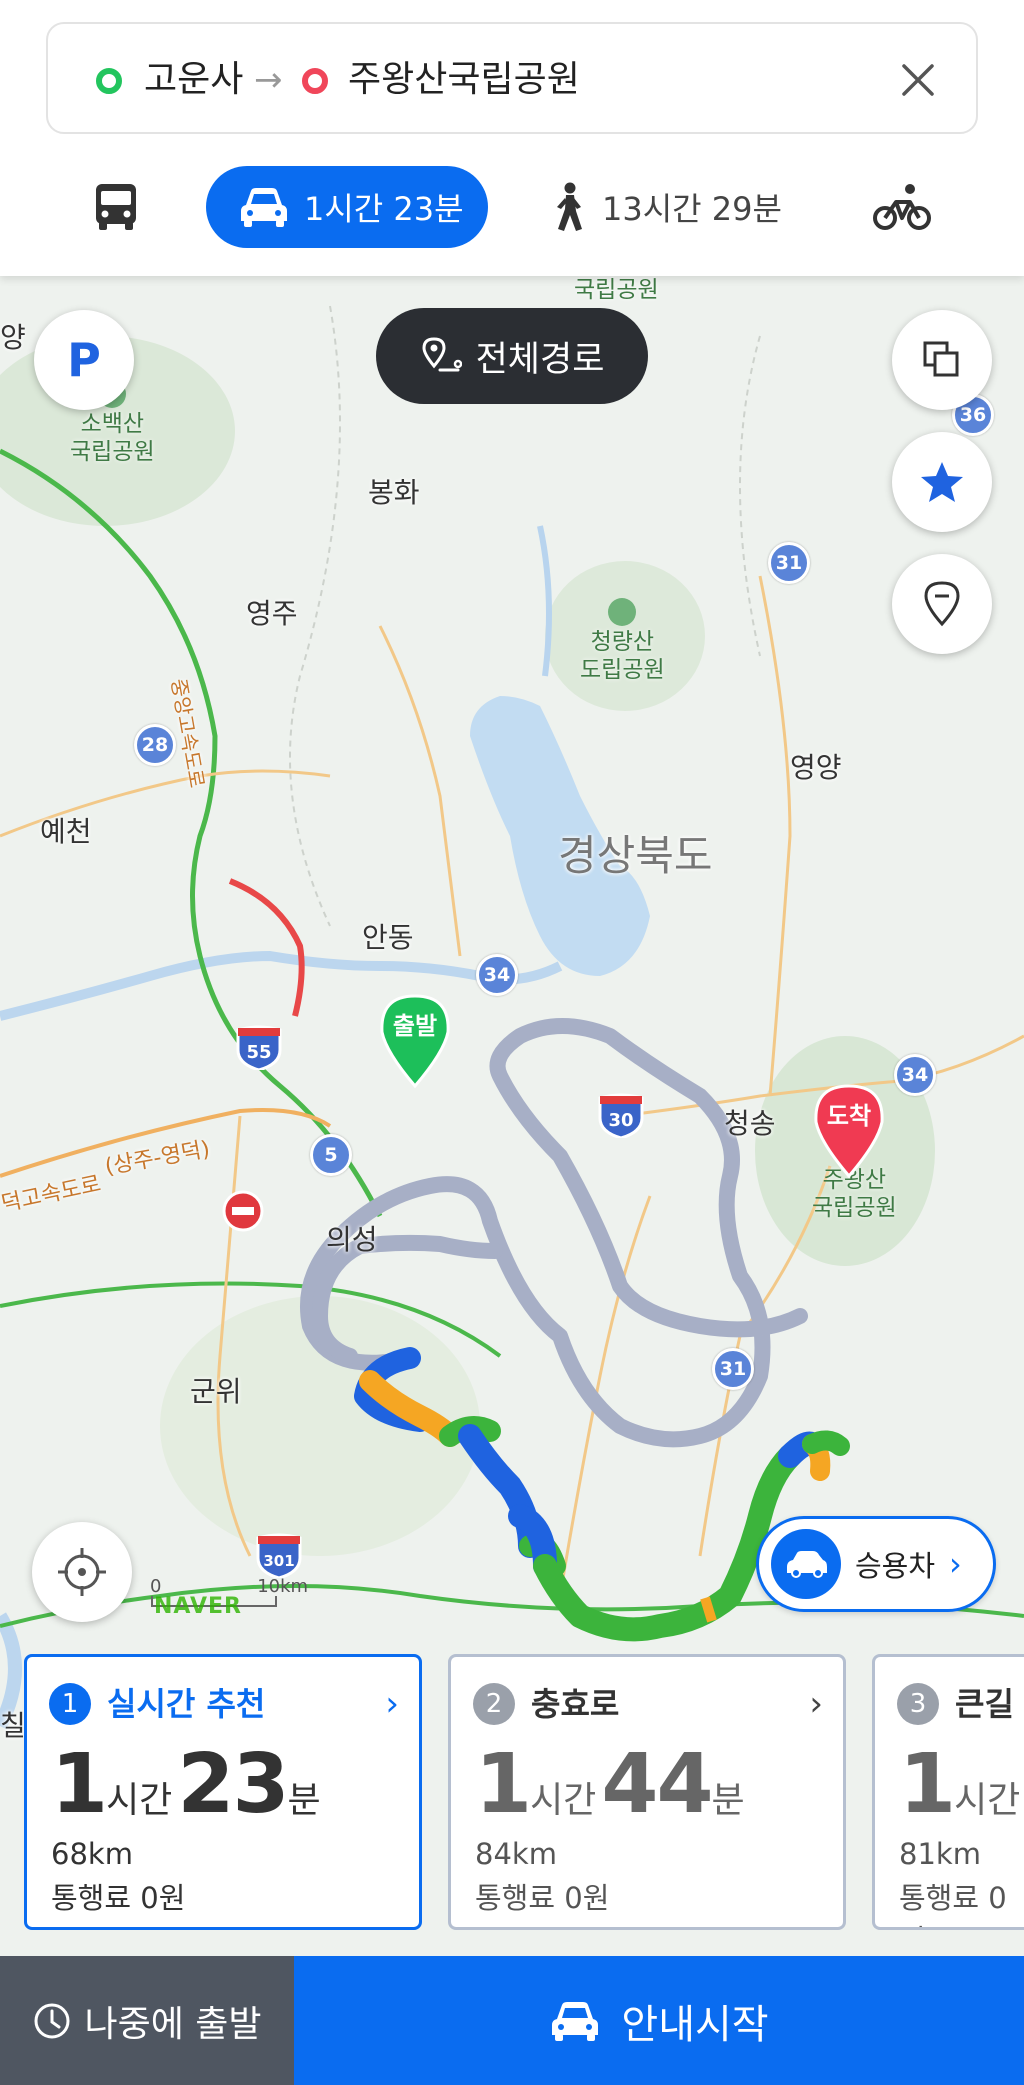  Describe the element at coordinates (849, 1116) in the screenshot. I see `end-pin-label: 도착` at that location.